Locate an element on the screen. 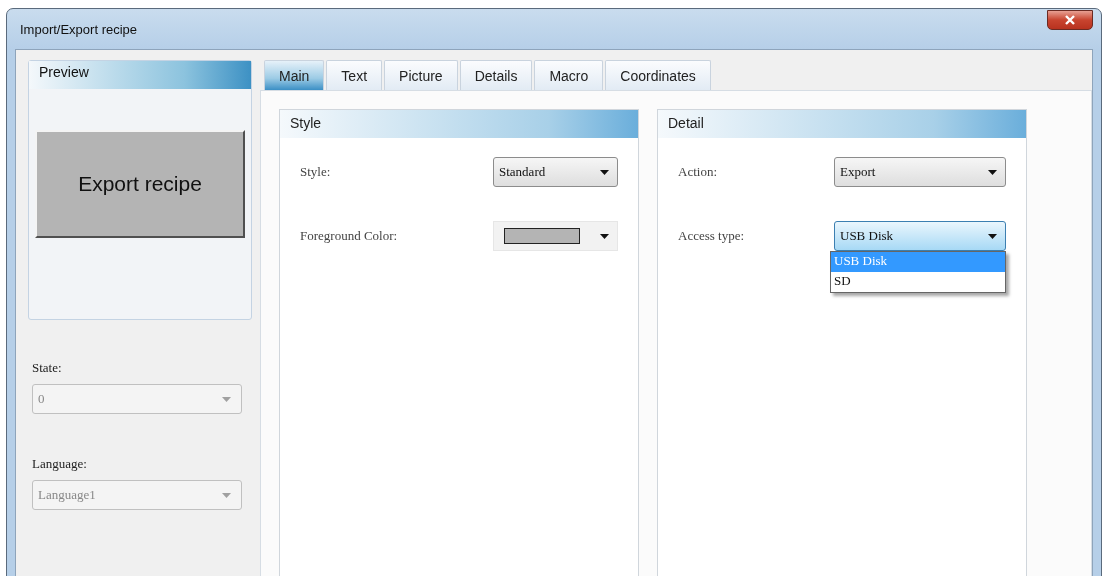  tab: Text is located at coordinates (354, 75).